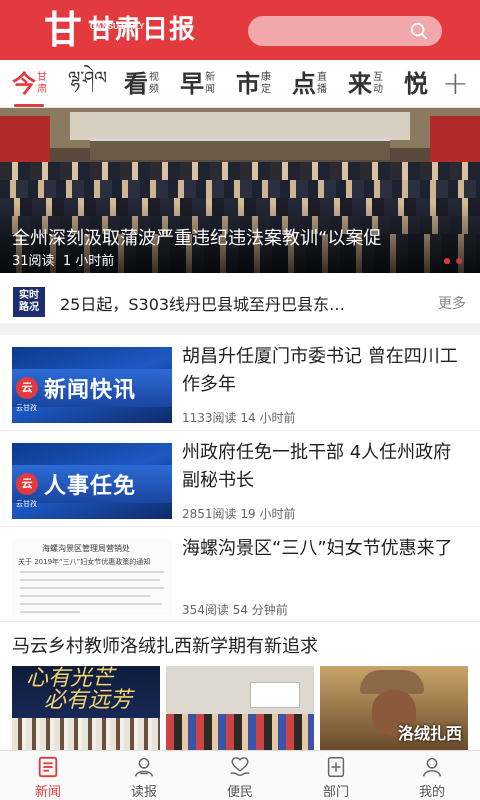 Image resolution: width=480 pixels, height=800 pixels. What do you see at coordinates (453, 261) in the screenshot?
I see `carousel-dots` at bounding box center [453, 261].